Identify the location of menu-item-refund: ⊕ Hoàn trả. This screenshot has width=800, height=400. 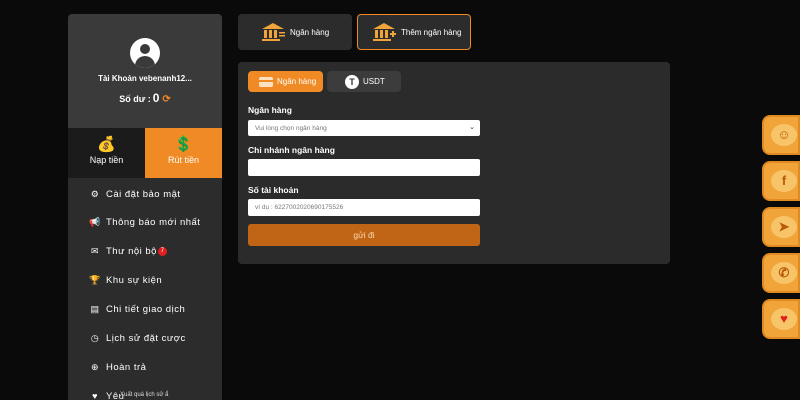
(145, 367).